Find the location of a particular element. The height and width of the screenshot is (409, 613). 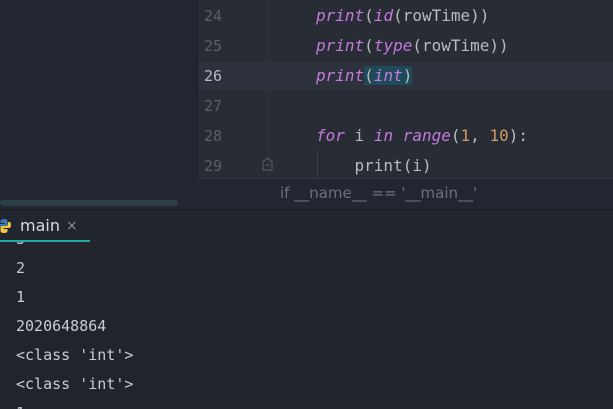

code-text: print(type(rowTime)) is located at coordinates (412, 46).